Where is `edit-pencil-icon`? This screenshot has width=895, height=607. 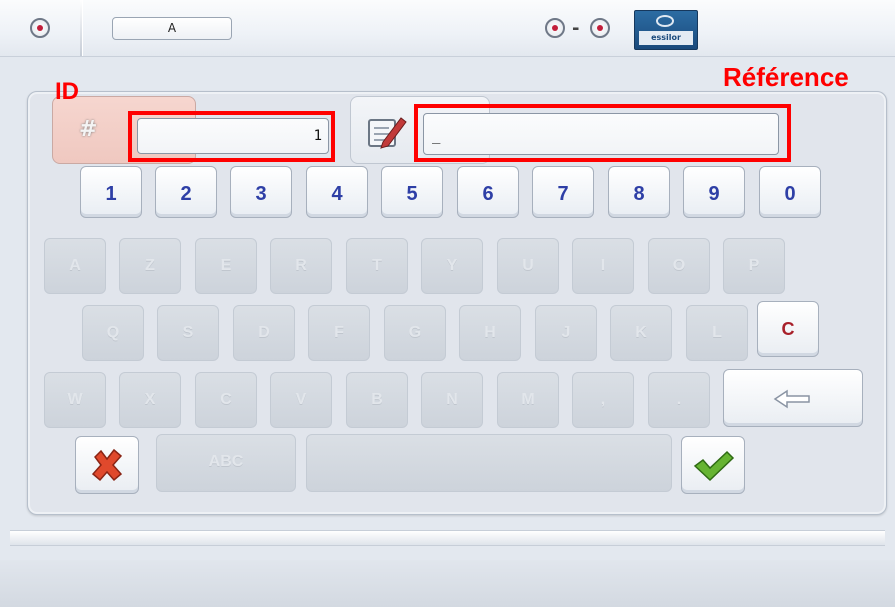 edit-pencil-icon is located at coordinates (387, 133).